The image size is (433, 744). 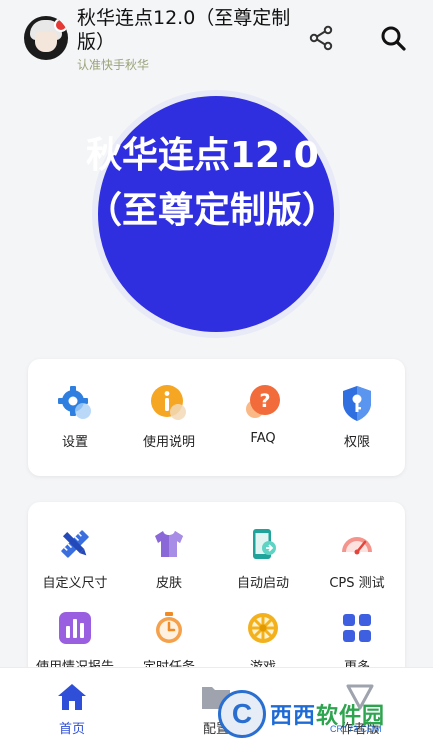 What do you see at coordinates (357, 557) in the screenshot?
I see `cps-test-button: CPS 测试` at bounding box center [357, 557].